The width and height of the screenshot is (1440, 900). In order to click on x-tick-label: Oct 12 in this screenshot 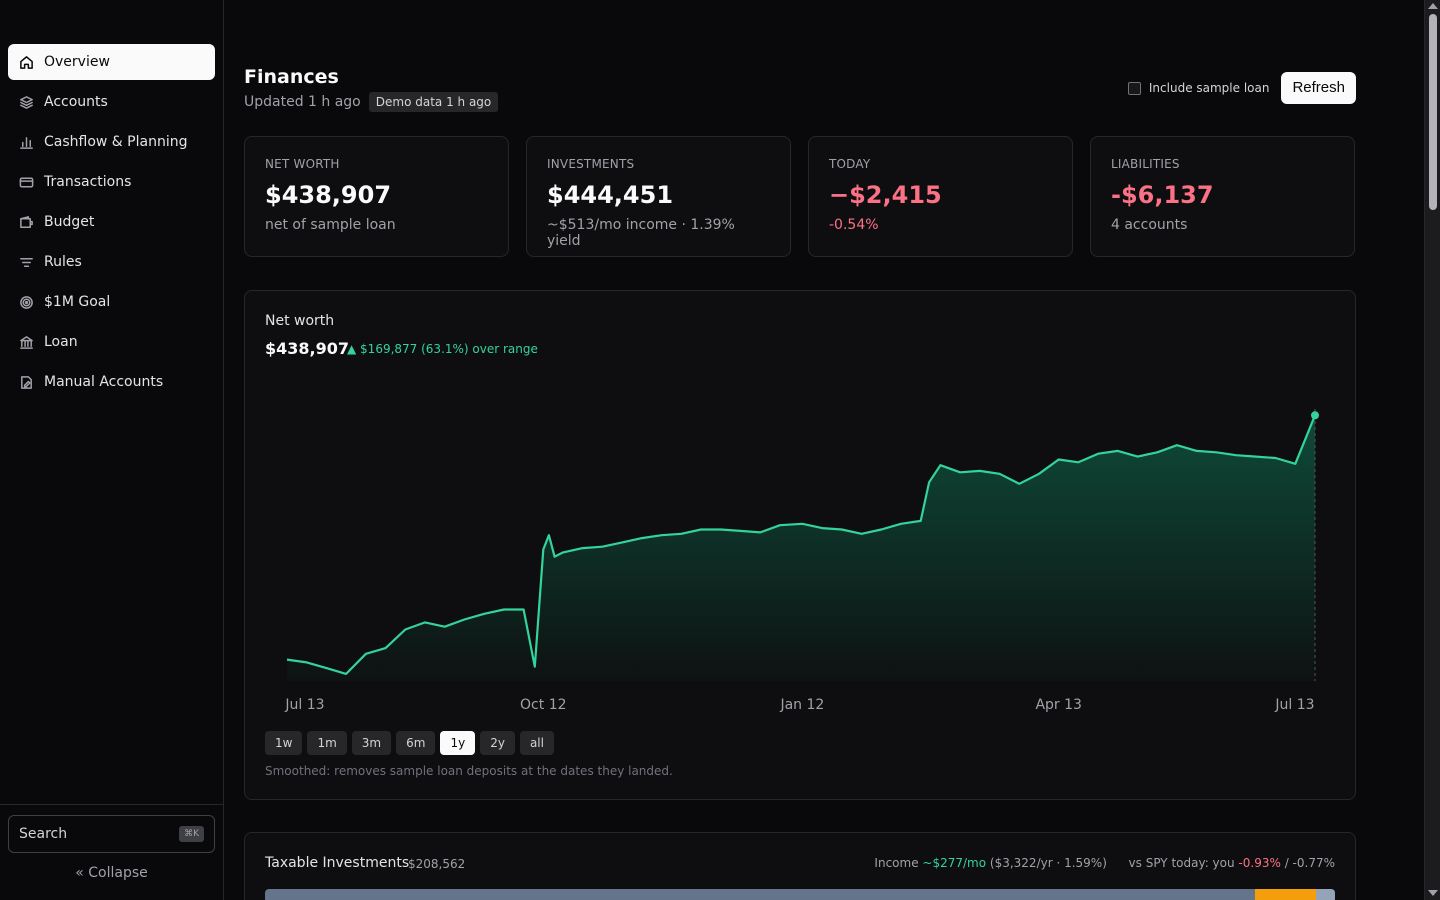, I will do `click(543, 705)`.